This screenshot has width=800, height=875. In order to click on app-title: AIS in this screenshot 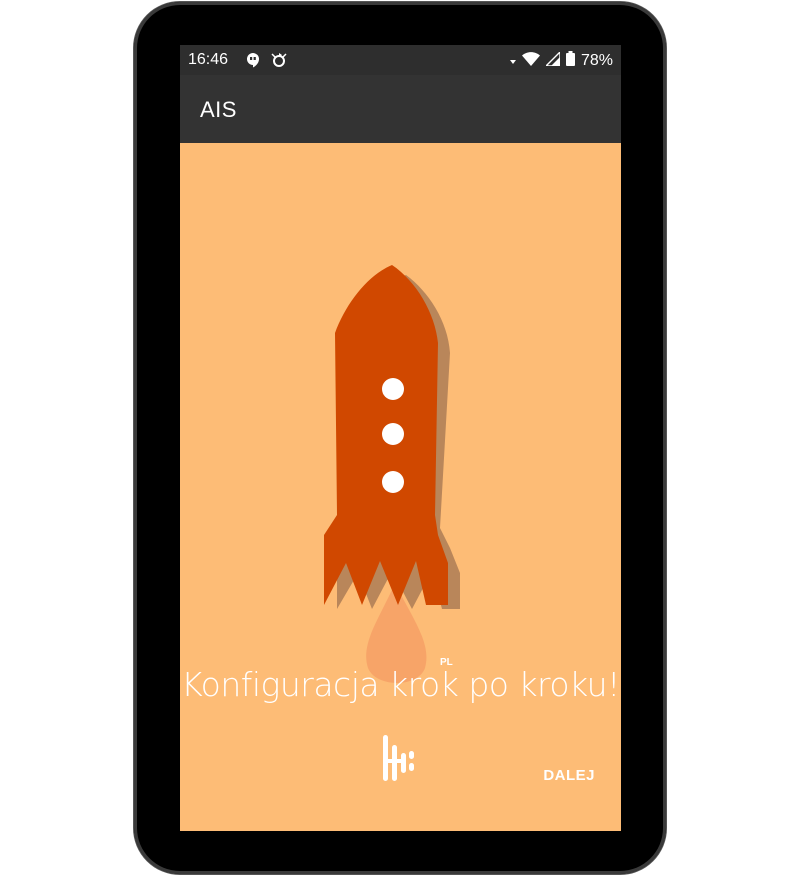, I will do `click(218, 109)`.